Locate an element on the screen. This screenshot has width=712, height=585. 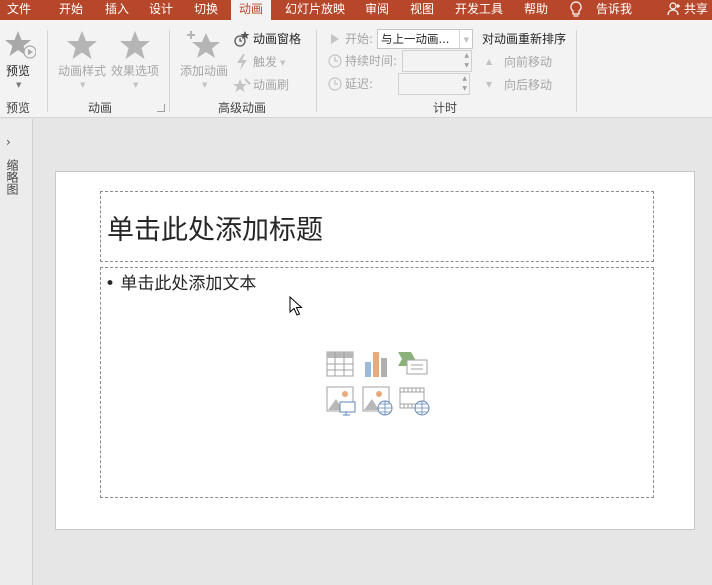
tab-file: 文件 is located at coordinates (19, 10).